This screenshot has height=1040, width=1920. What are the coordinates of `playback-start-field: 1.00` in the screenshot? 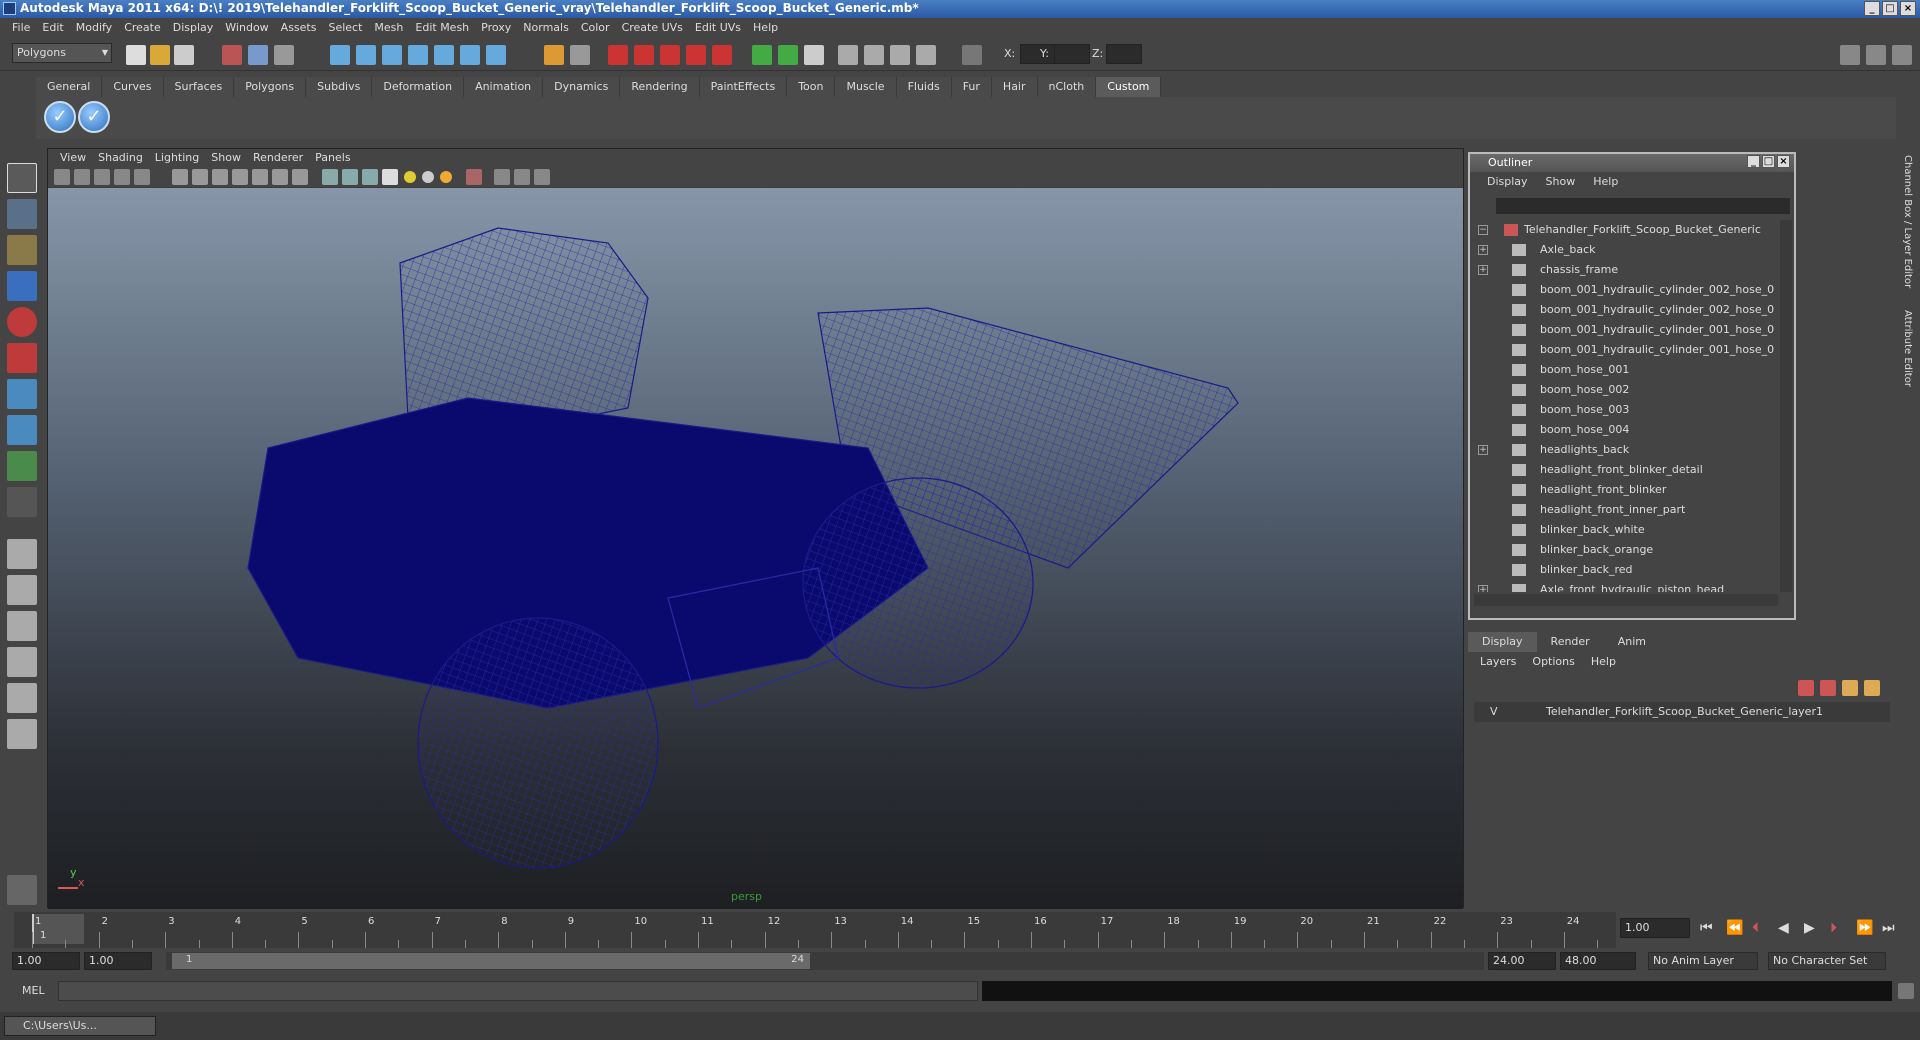 It's located at (118, 961).